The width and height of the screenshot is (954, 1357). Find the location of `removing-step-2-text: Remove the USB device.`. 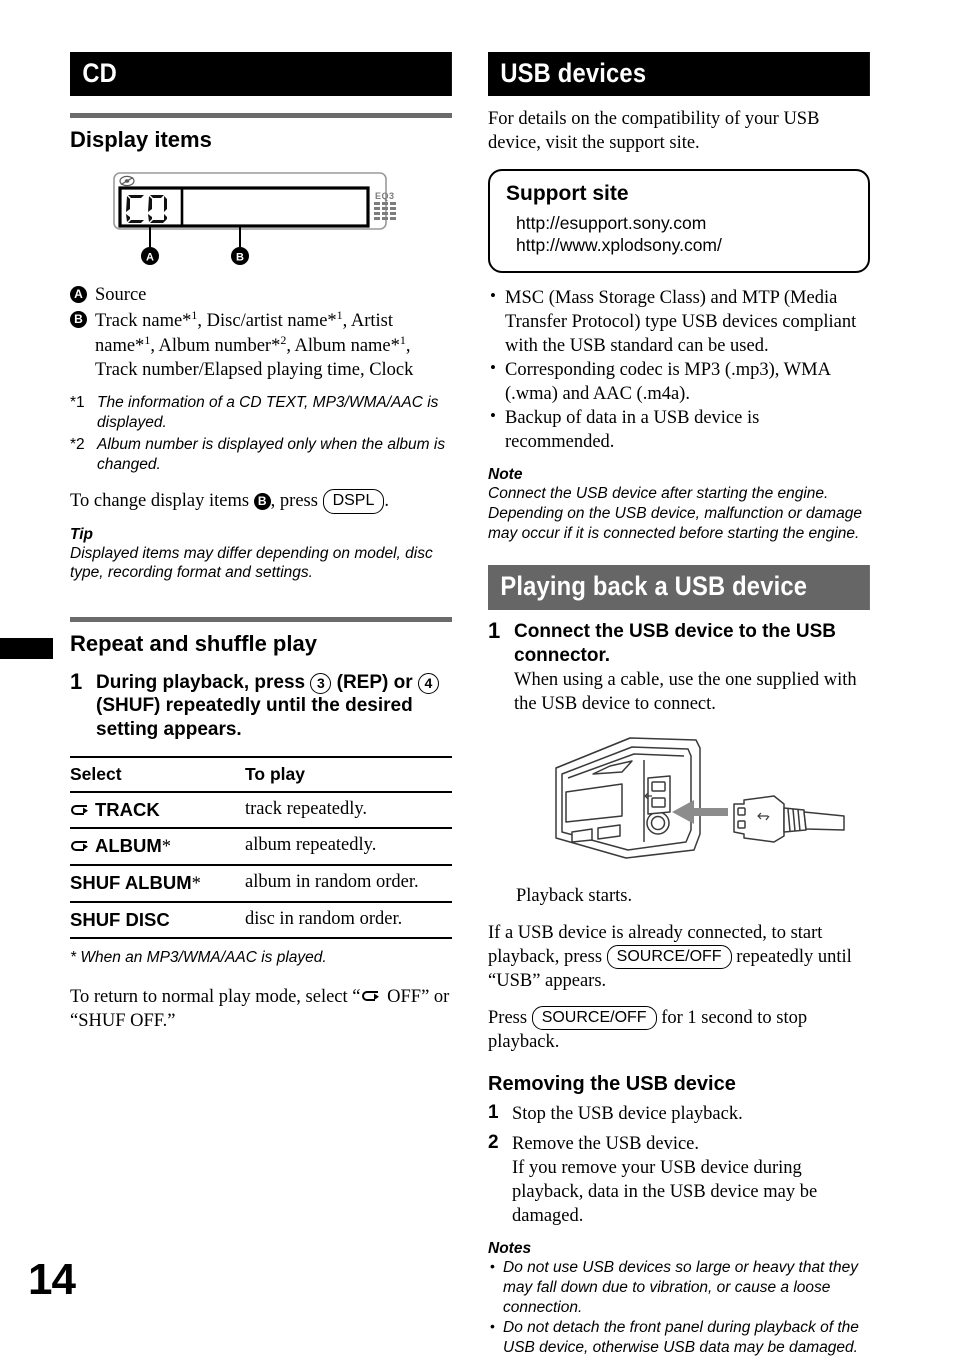

removing-step-2-text: Remove the USB device. is located at coordinates (606, 1144).